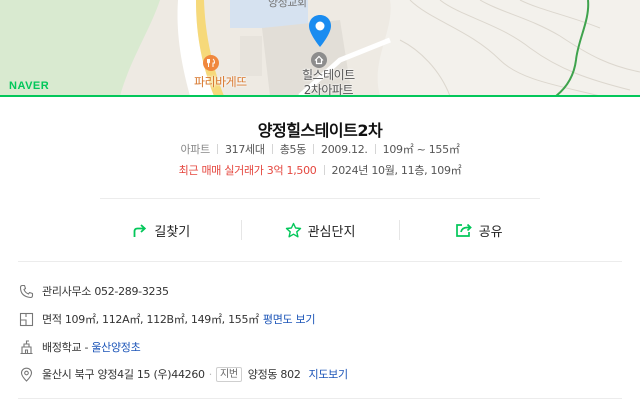 The height and width of the screenshot is (403, 640). Describe the element at coordinates (293, 149) in the screenshot. I see `complex-buildings: 총5동` at that location.